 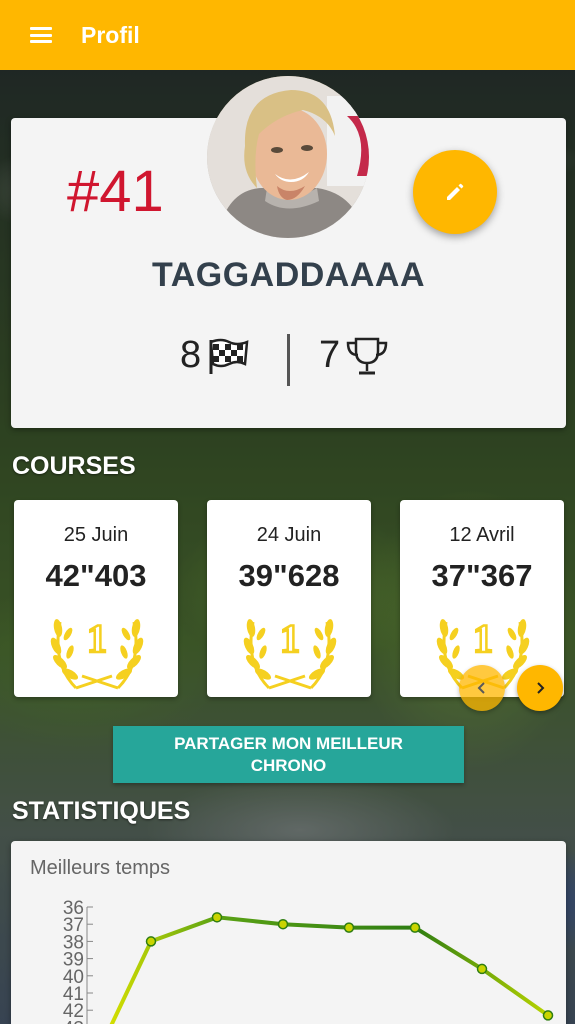 I want to click on carousel-prev-button, so click(x=482, y=688).